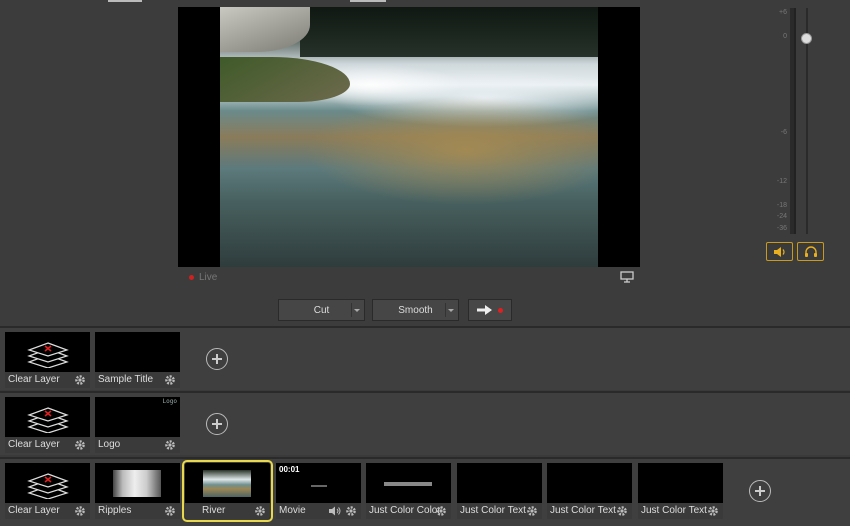 Image resolution: width=850 pixels, height=526 pixels. What do you see at coordinates (137, 360) in the screenshot?
I see `input-sample-title: Sample Title` at bounding box center [137, 360].